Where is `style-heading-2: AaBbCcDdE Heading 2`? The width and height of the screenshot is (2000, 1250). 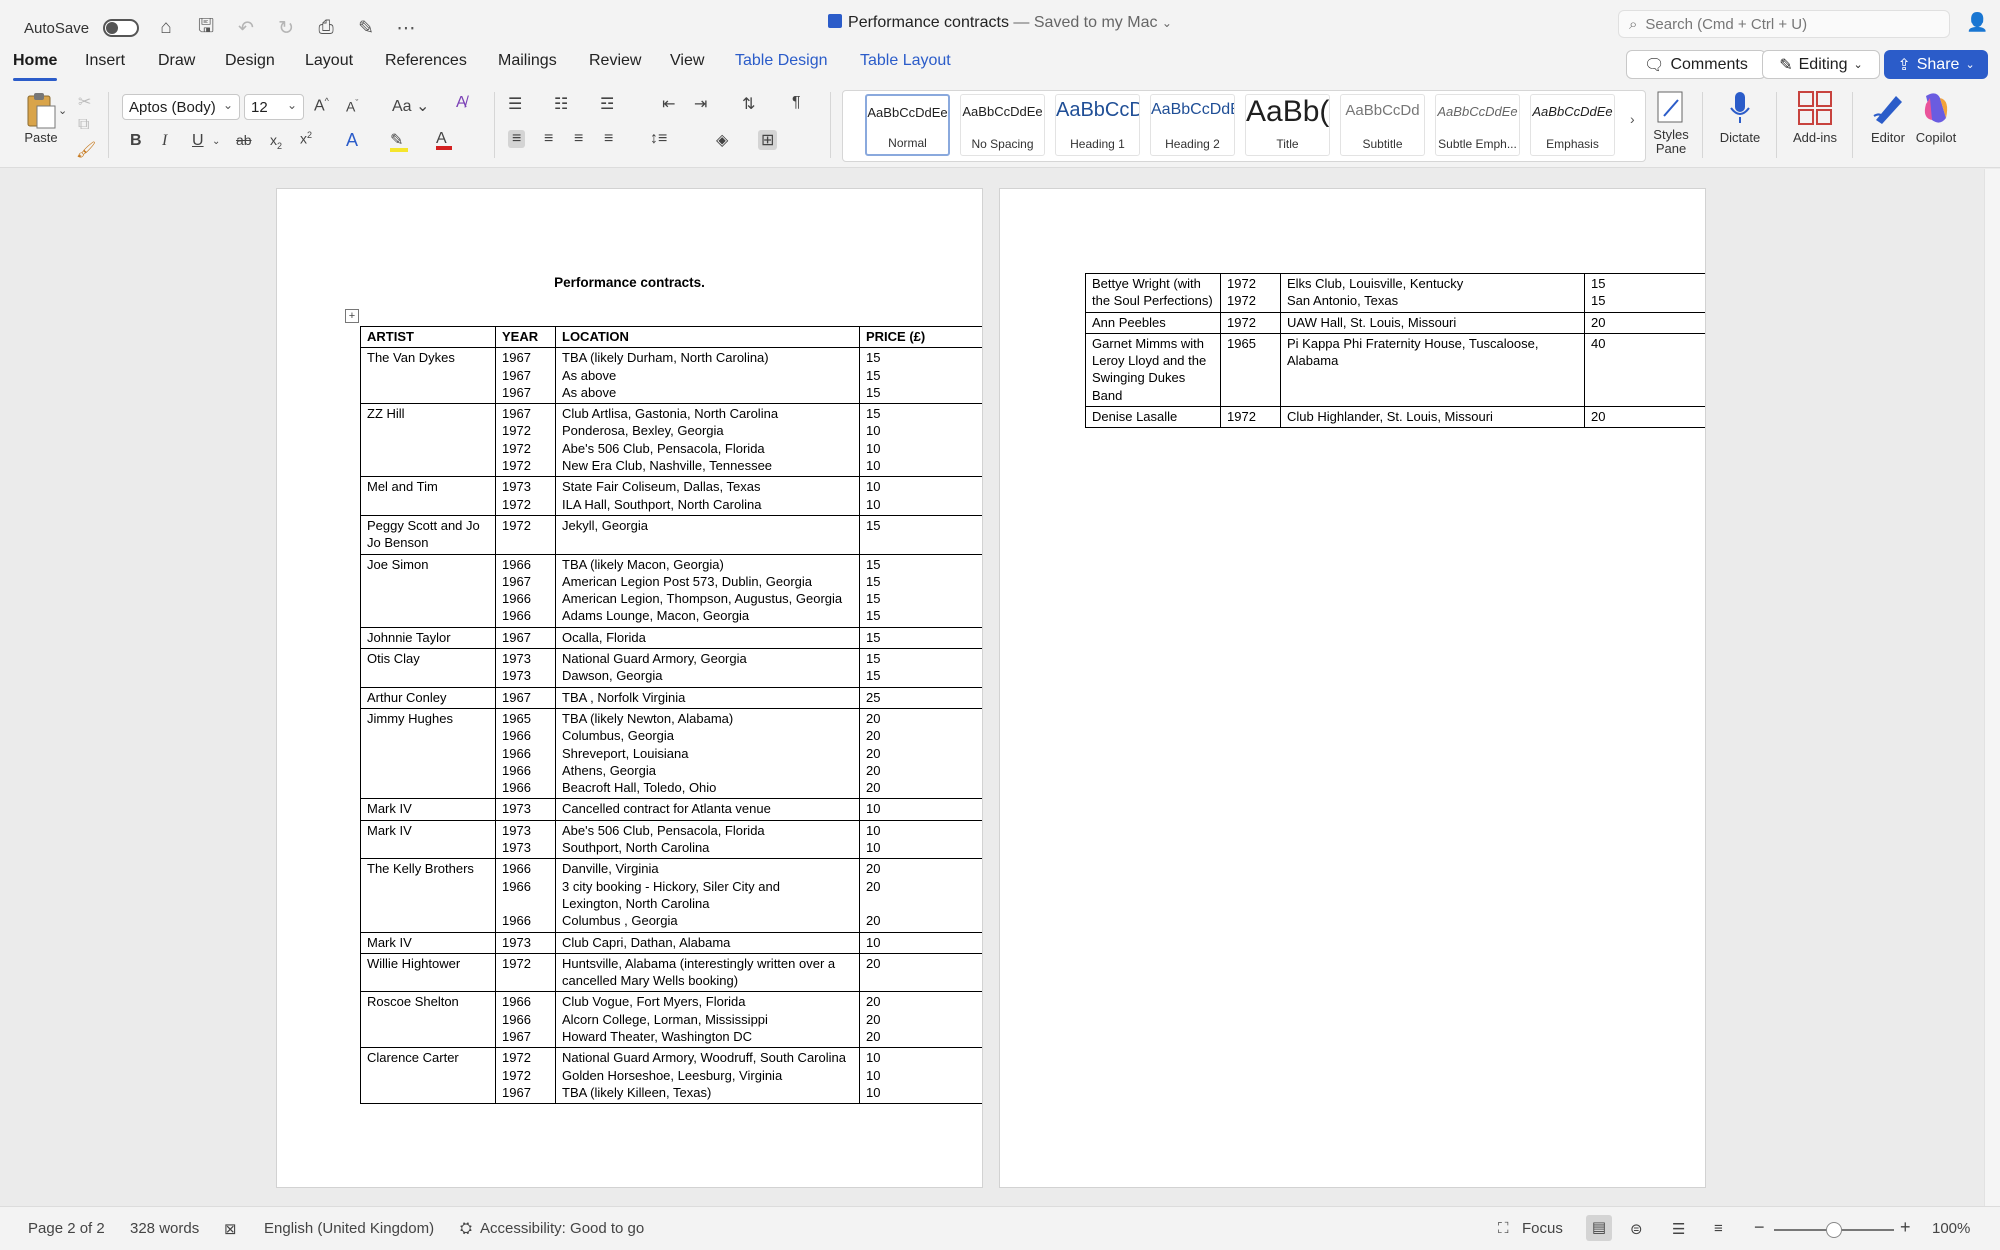
style-heading-2: AaBbCcDdE Heading 2 is located at coordinates (1192, 125).